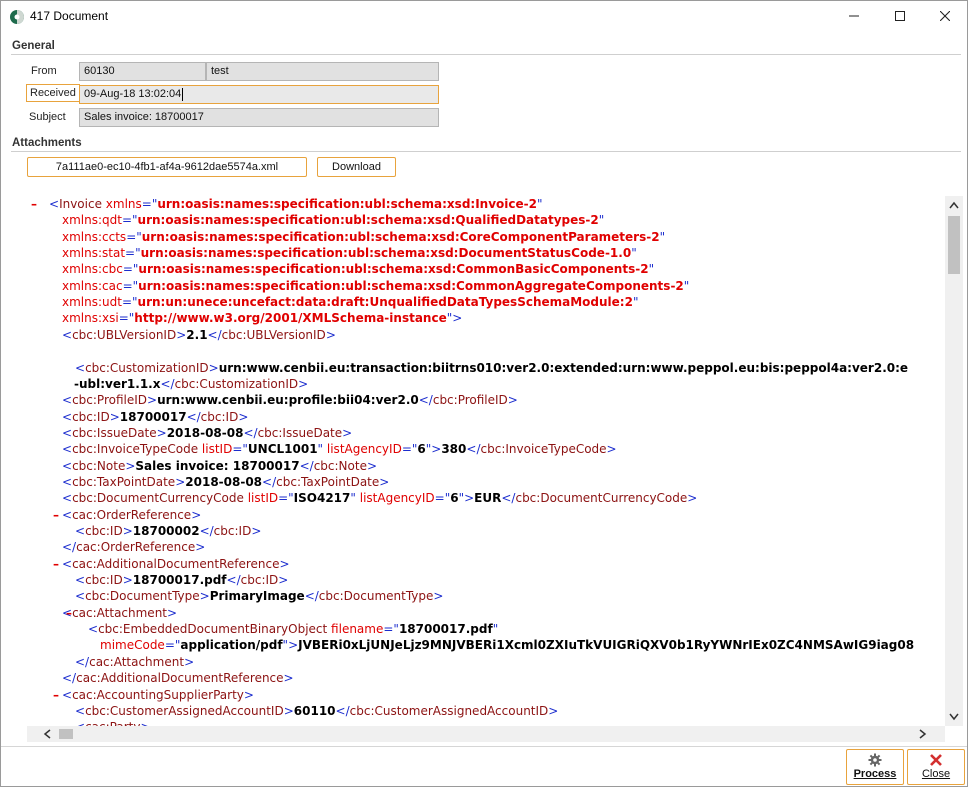  I want to click on vertical-scroll-thumb, so click(954, 245).